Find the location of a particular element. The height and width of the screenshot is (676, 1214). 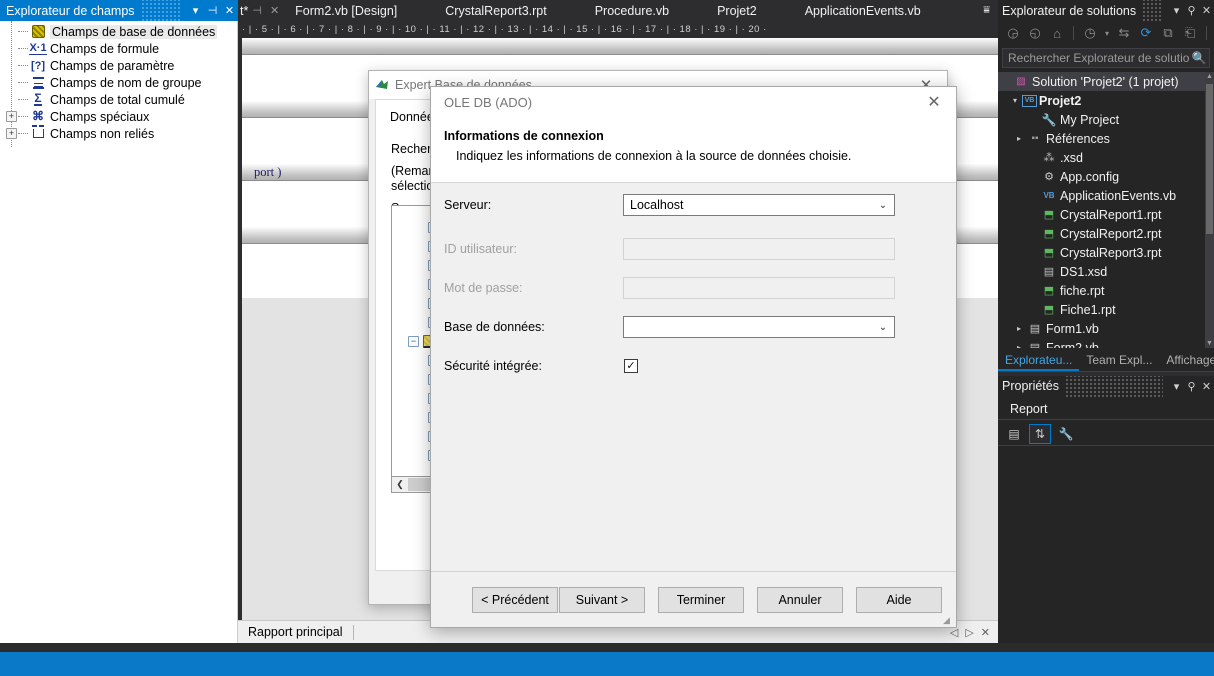

search-input: Rechercher Explorateur de solutions is located at coordinates (1096, 58).